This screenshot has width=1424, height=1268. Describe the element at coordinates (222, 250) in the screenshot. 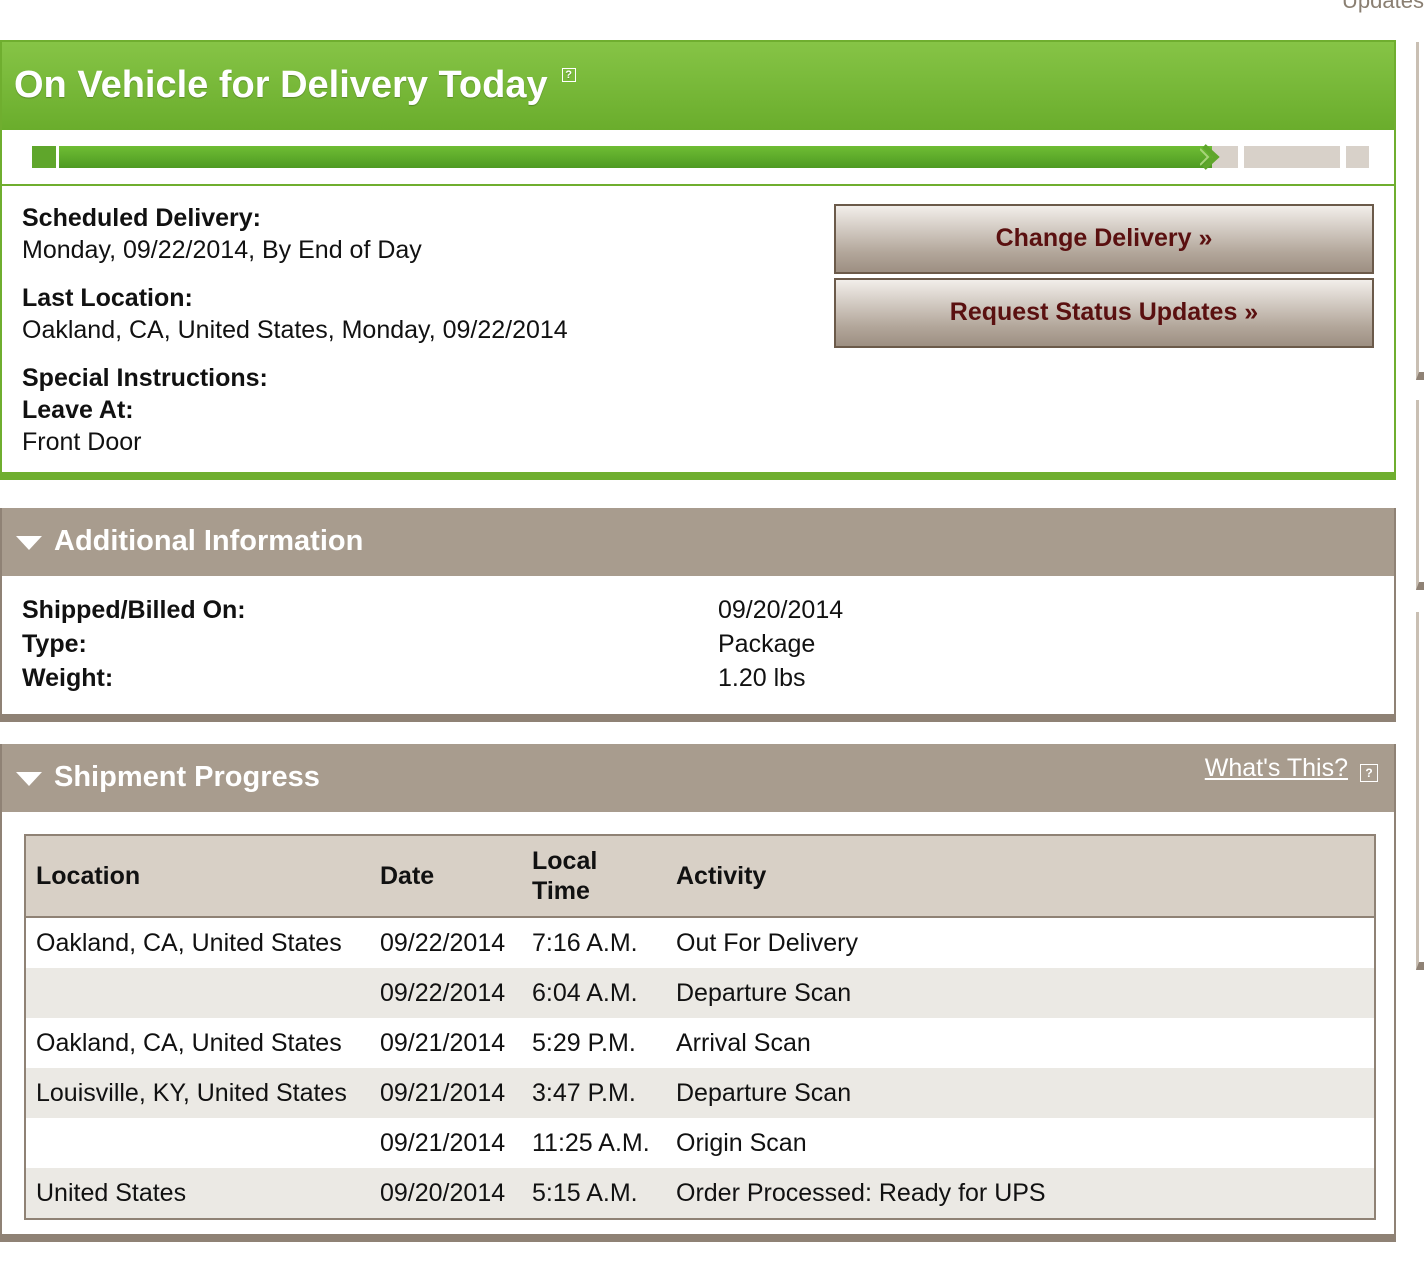

I see `scheduled-delivery-value: Monday, 09/22/2014, By End of Day` at that location.